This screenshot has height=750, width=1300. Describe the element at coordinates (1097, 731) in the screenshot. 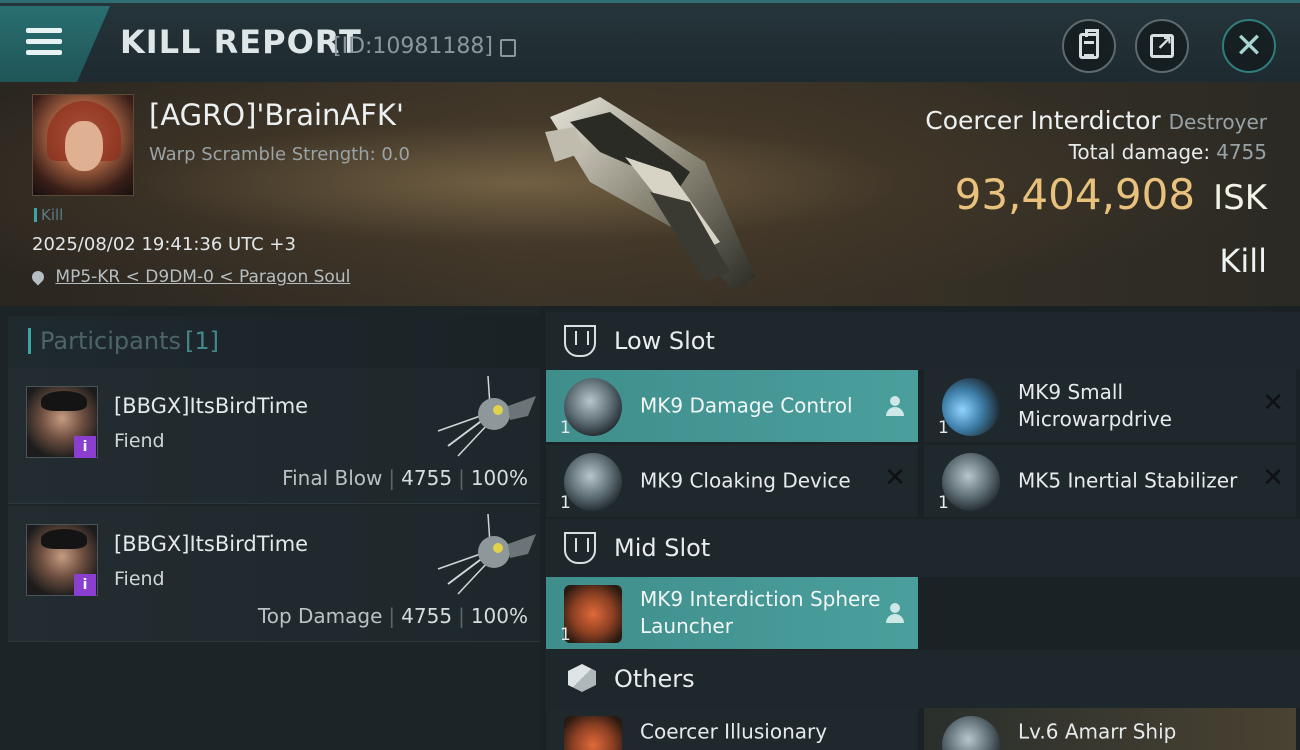

I see `other-item-name: Lv.6 Amarr Ship` at that location.